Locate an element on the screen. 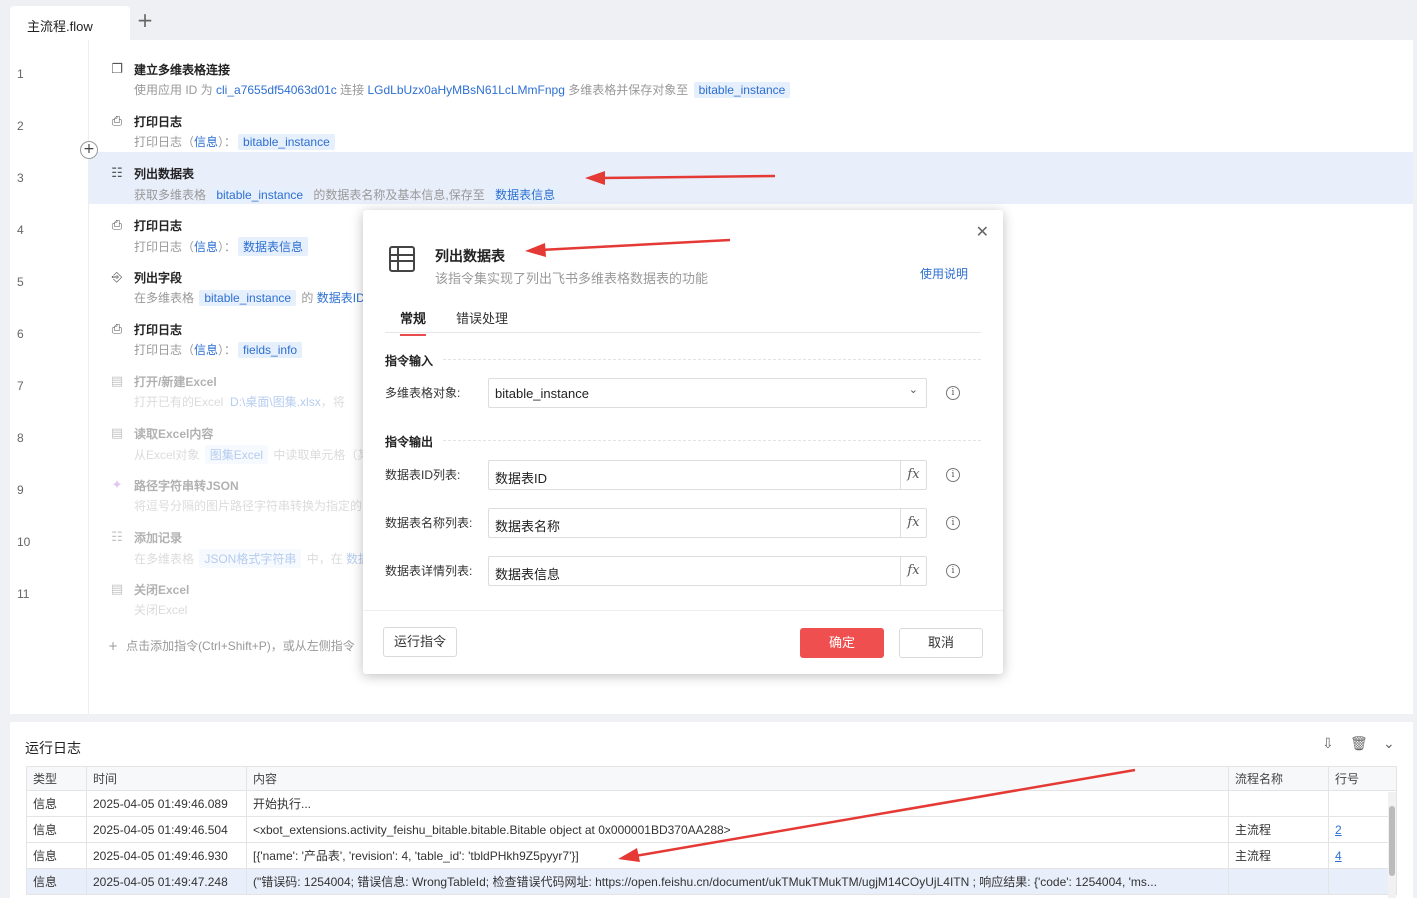 Image resolution: width=1417 pixels, height=898 pixels. log-header-row: 类型 时间 内容 流程名称 行号 is located at coordinates (711, 778).